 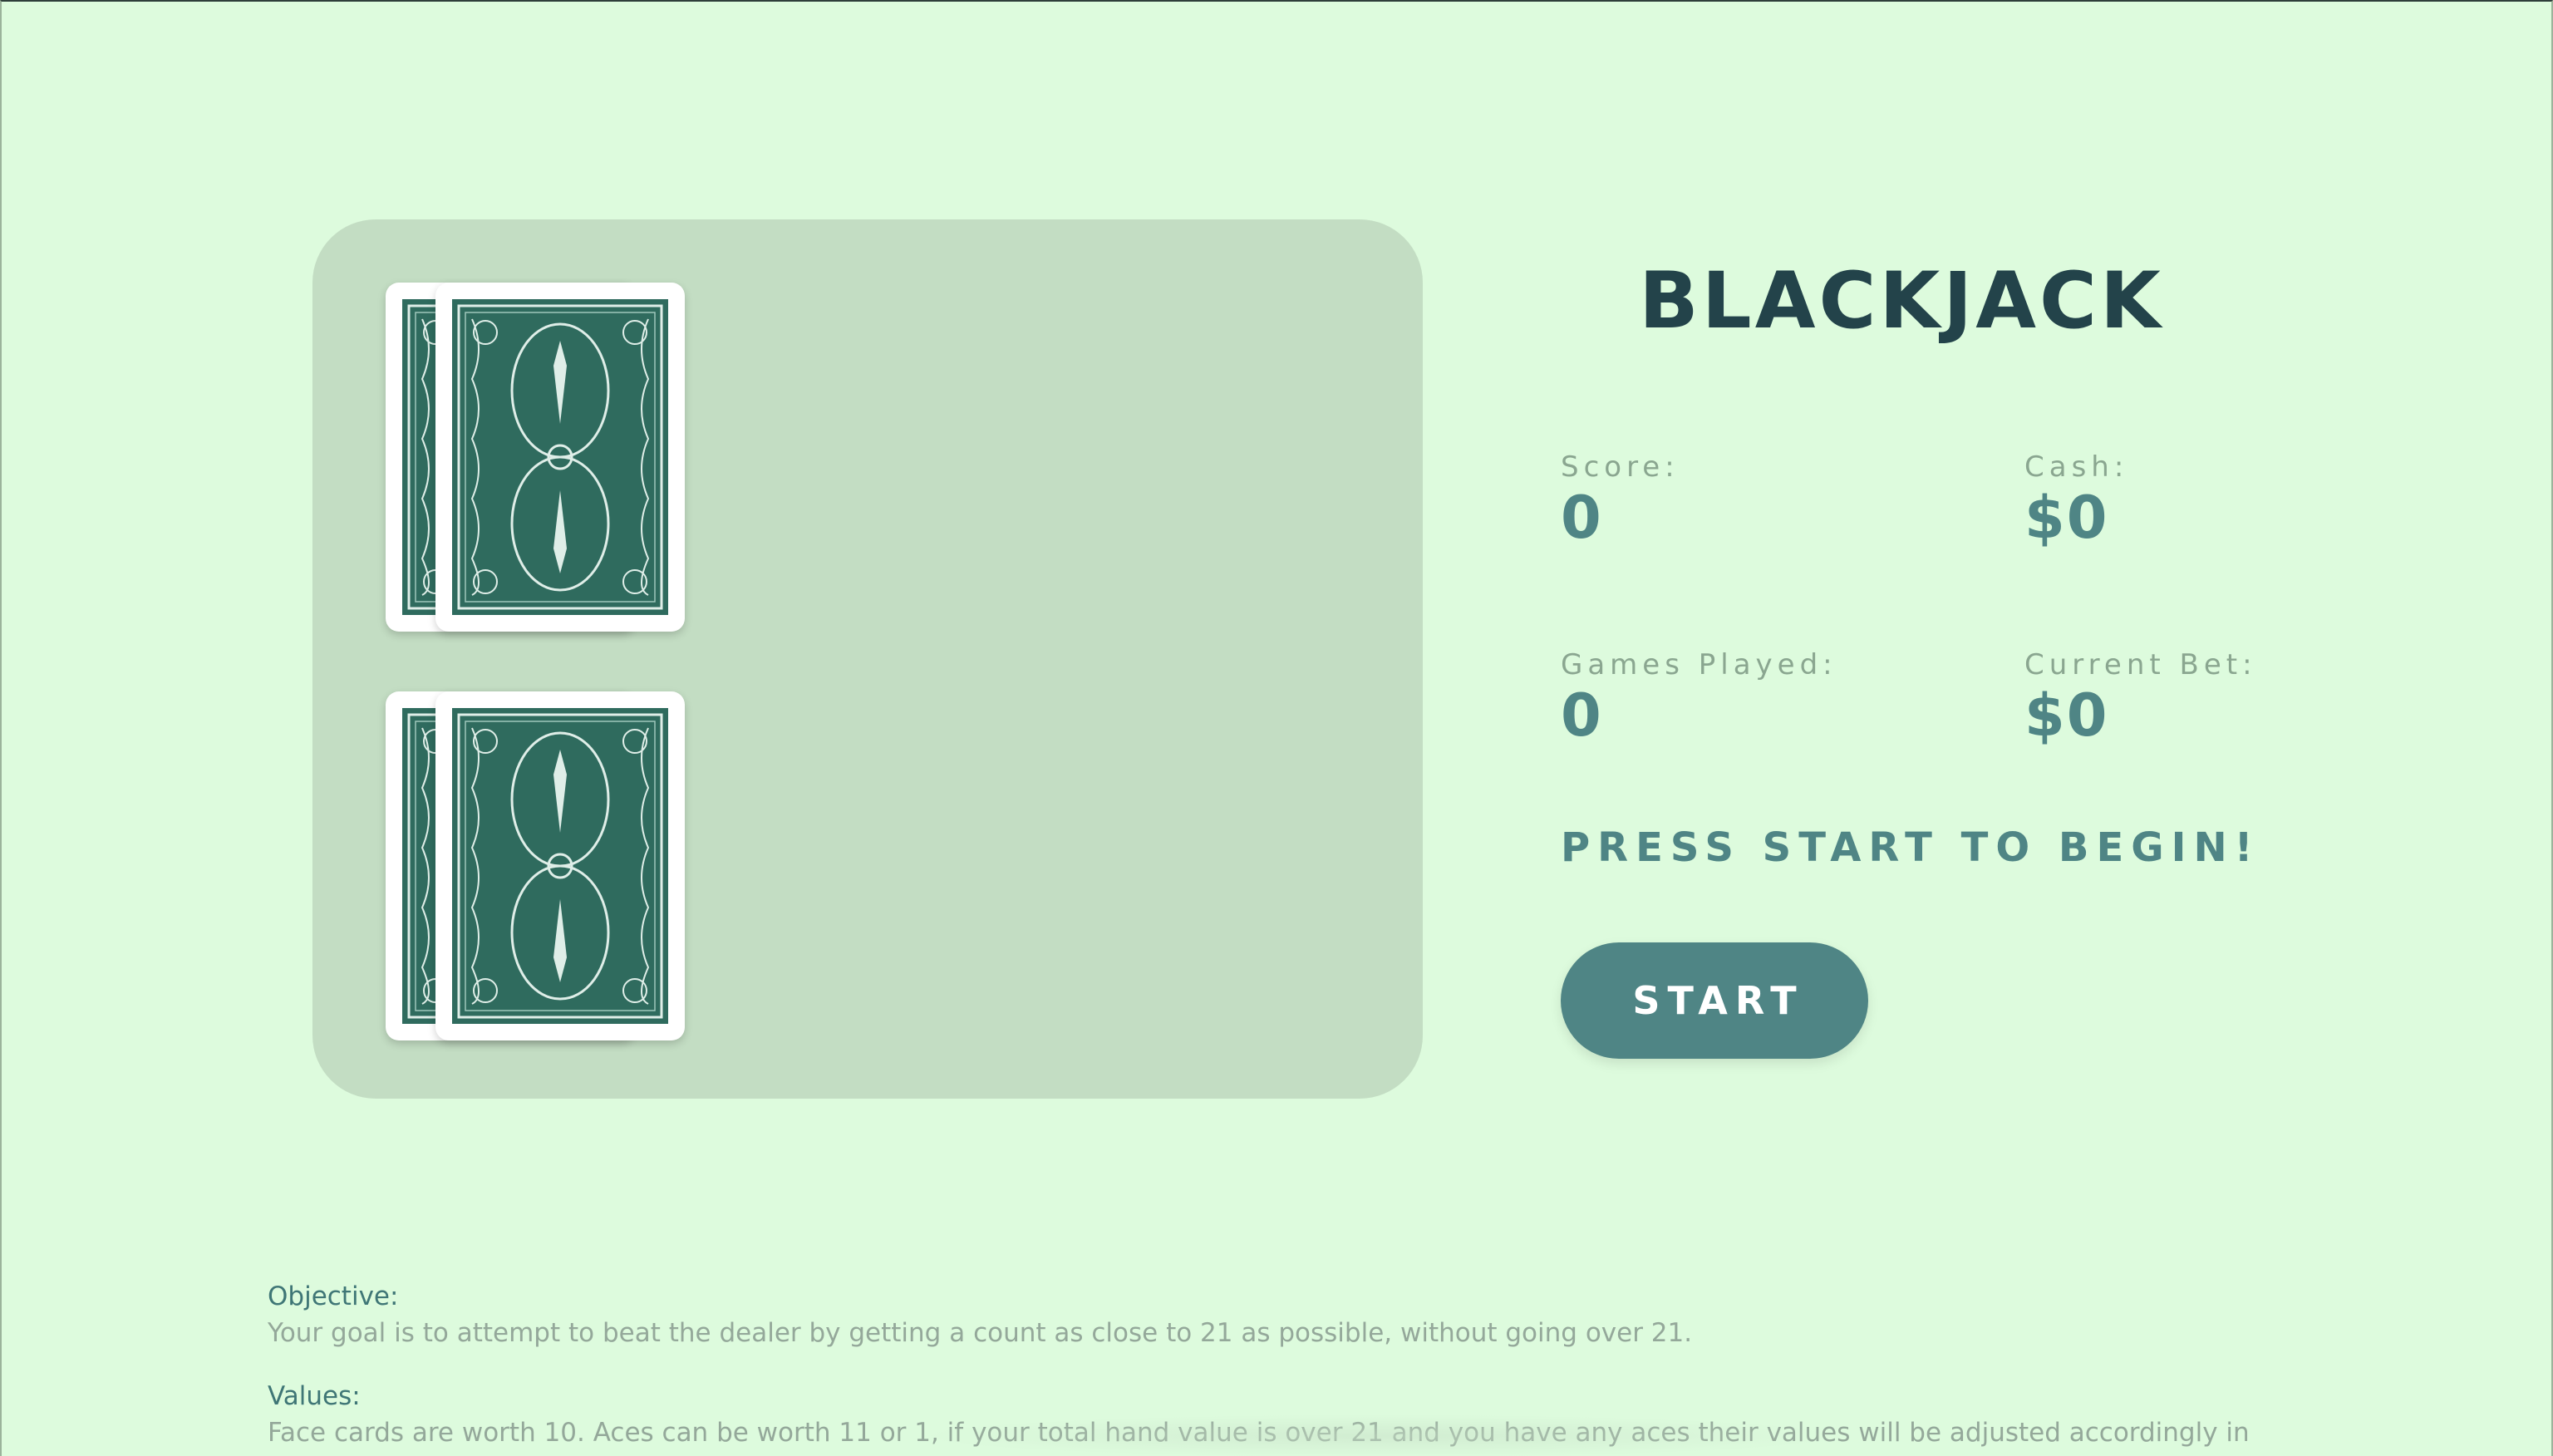 What do you see at coordinates (1620, 501) in the screenshot?
I see `score-stat: Score: 0` at bounding box center [1620, 501].